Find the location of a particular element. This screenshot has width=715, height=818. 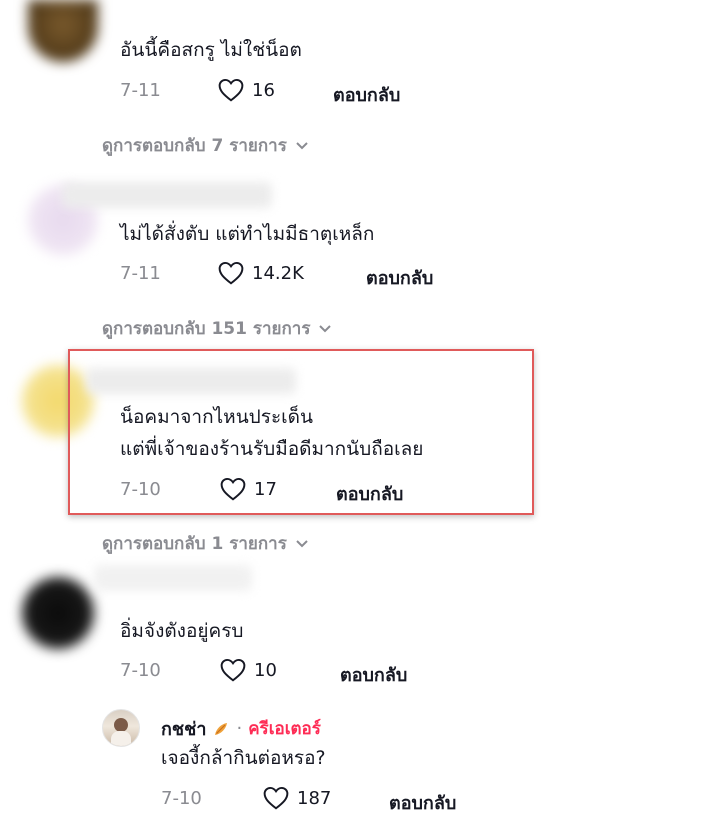

comment-text-line-2: แต่พี่เจ้าของร้านรับมือดีมากนับถือเลย is located at coordinates (272, 449).